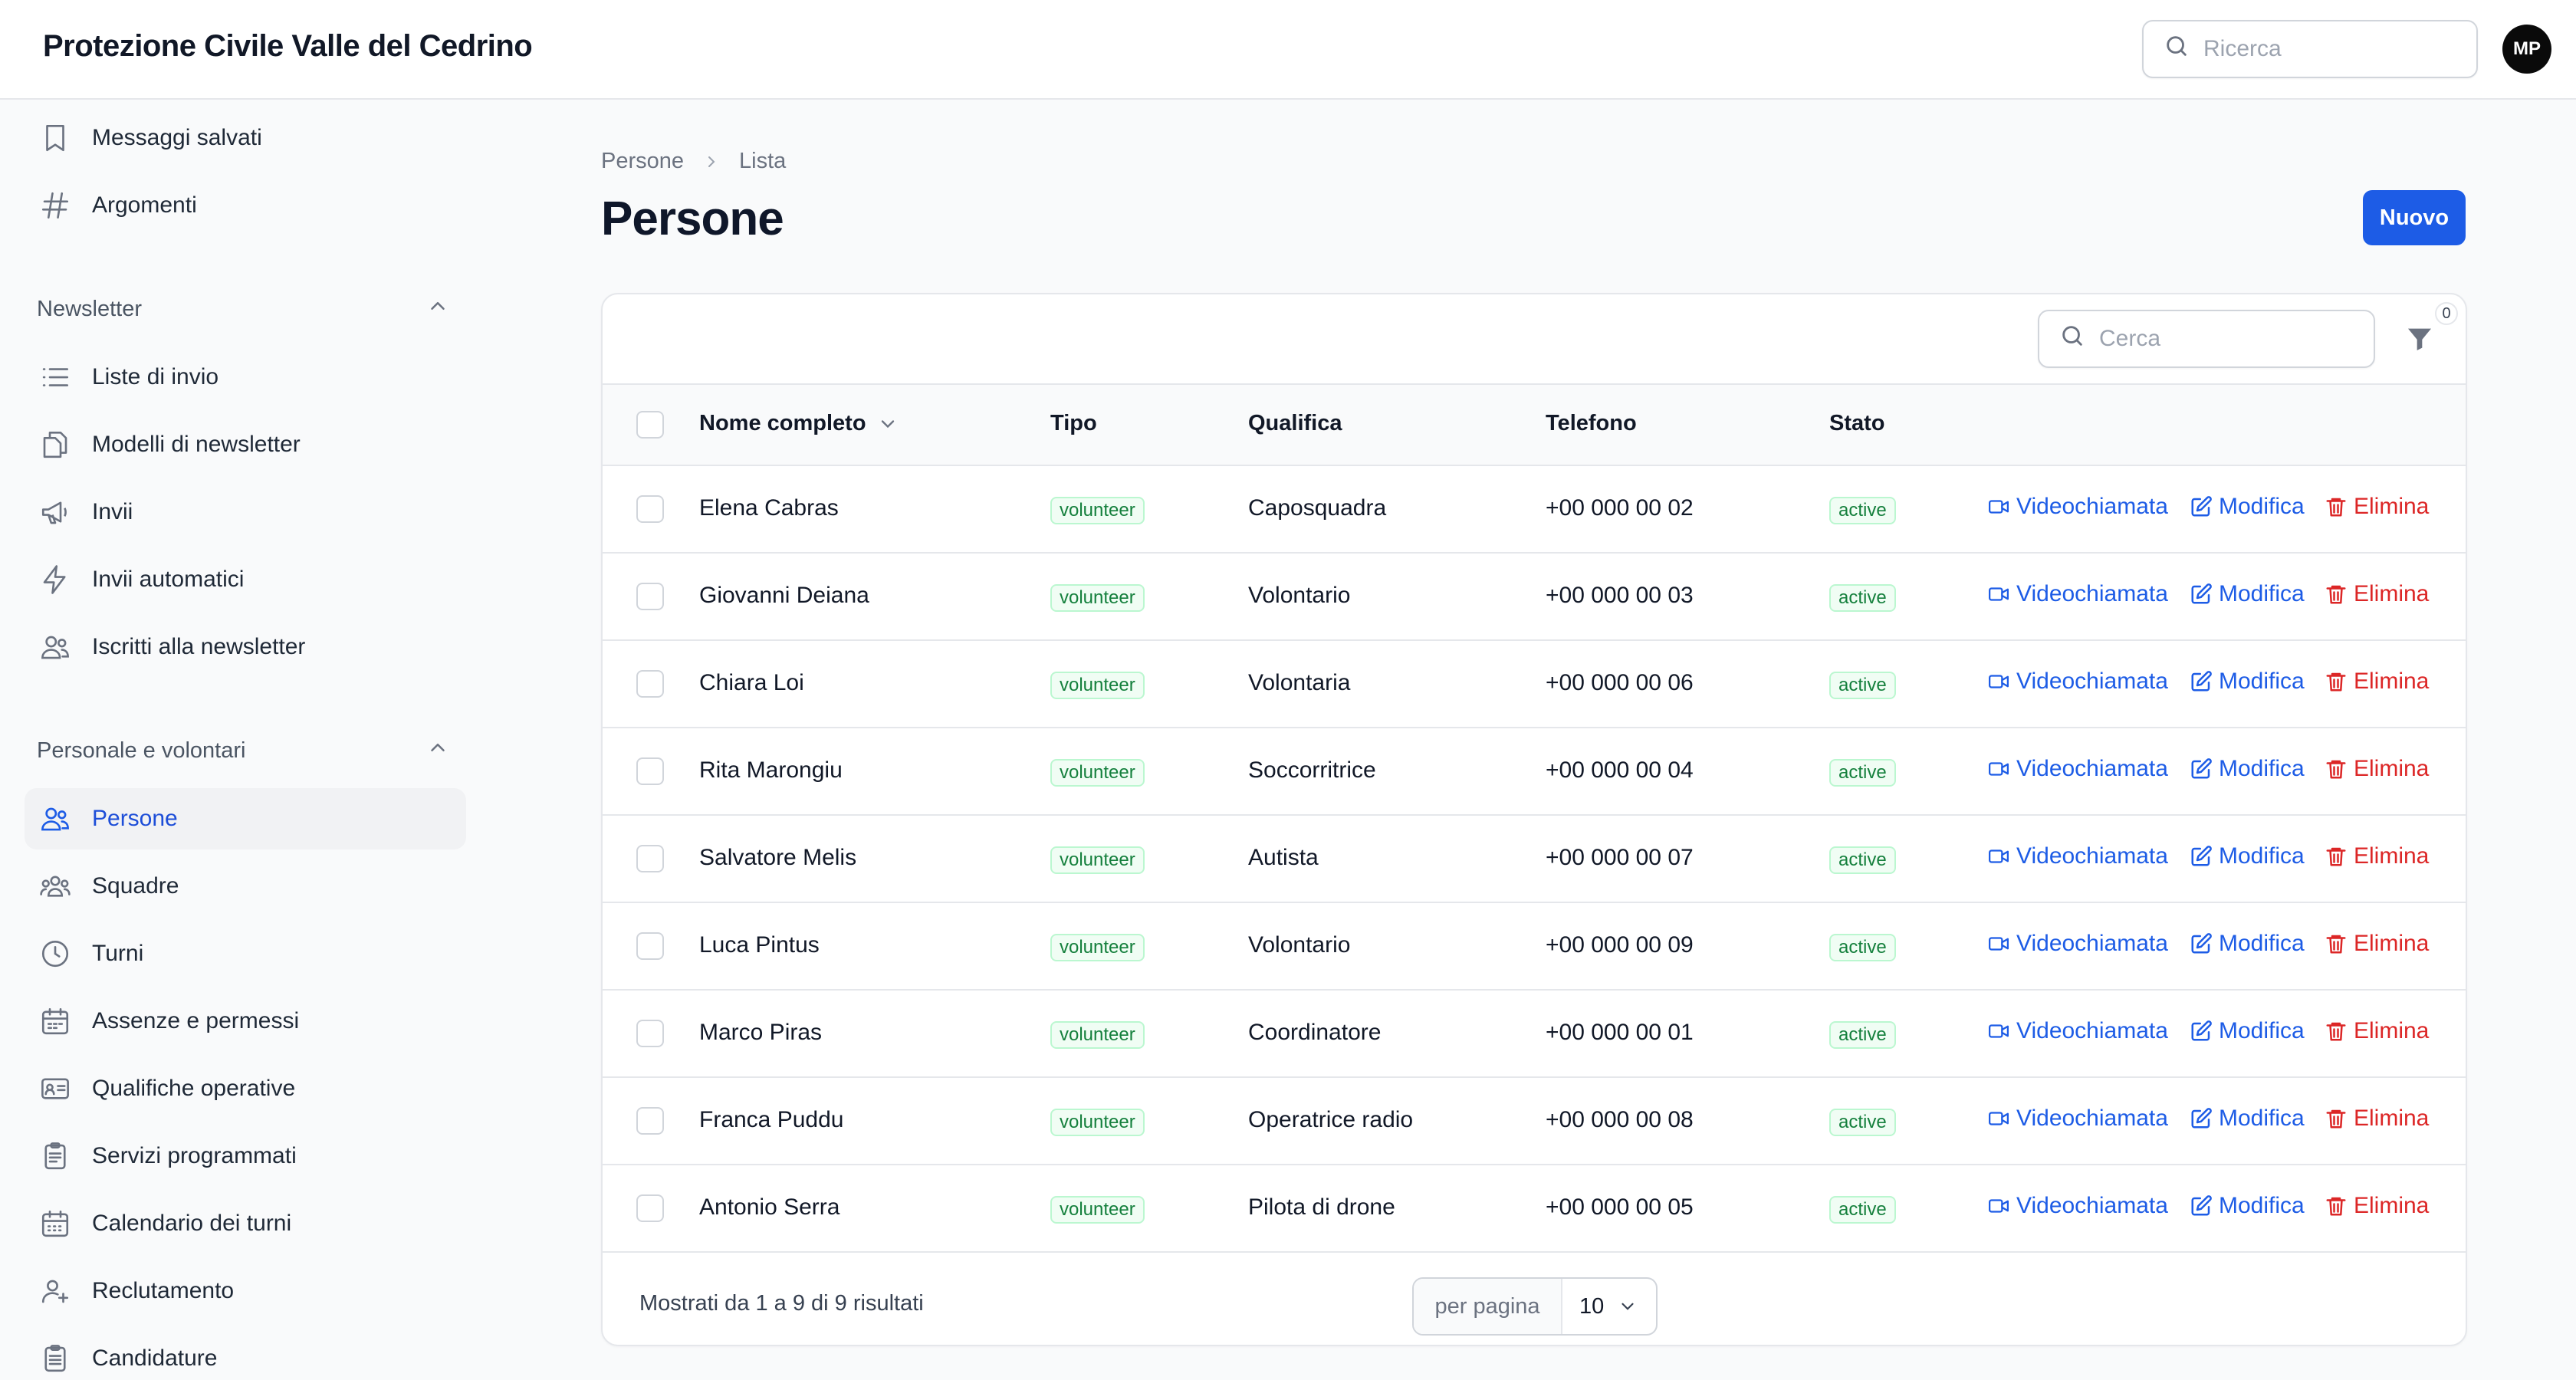 The width and height of the screenshot is (2576, 1380). What do you see at coordinates (245, 378) in the screenshot?
I see `sidebar-item-liste-di-invio: Liste di invio` at bounding box center [245, 378].